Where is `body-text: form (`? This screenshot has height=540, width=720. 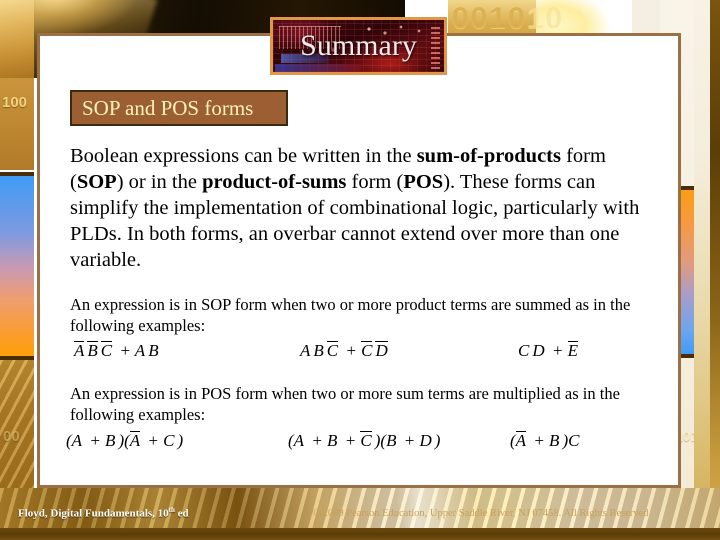
body-text: form ( is located at coordinates (375, 182).